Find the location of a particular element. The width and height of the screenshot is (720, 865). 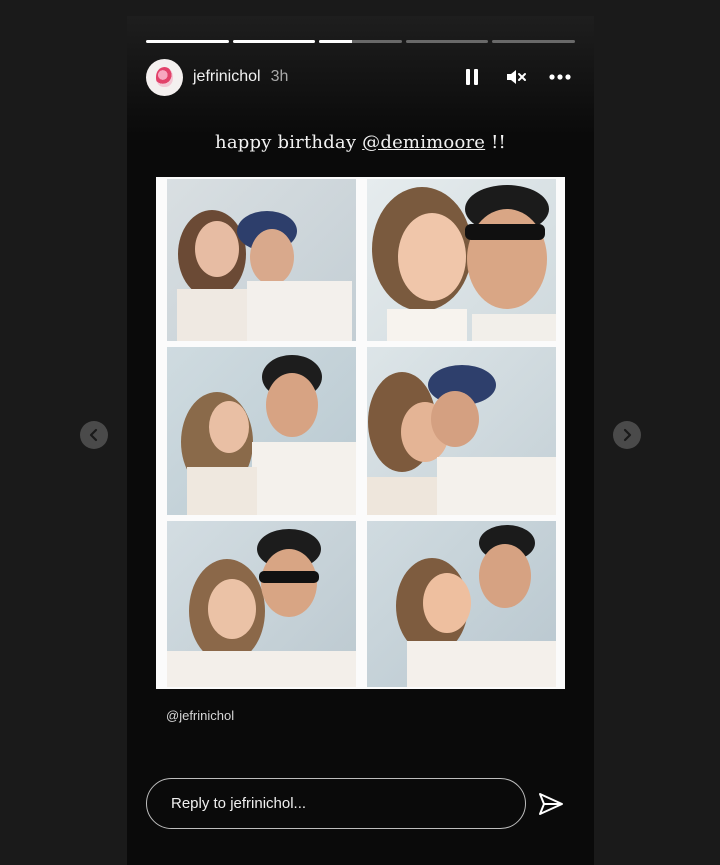

story-progress-bar is located at coordinates (360, 41).